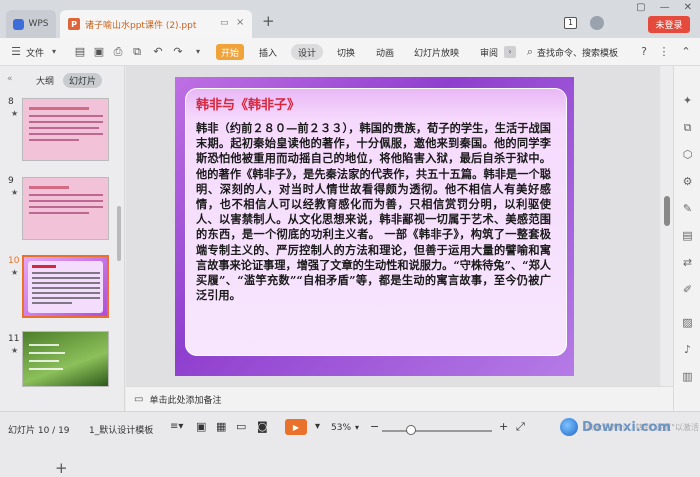  Describe the element at coordinates (268, 52) in the screenshot. I see `tab-insert: 插入` at that location.